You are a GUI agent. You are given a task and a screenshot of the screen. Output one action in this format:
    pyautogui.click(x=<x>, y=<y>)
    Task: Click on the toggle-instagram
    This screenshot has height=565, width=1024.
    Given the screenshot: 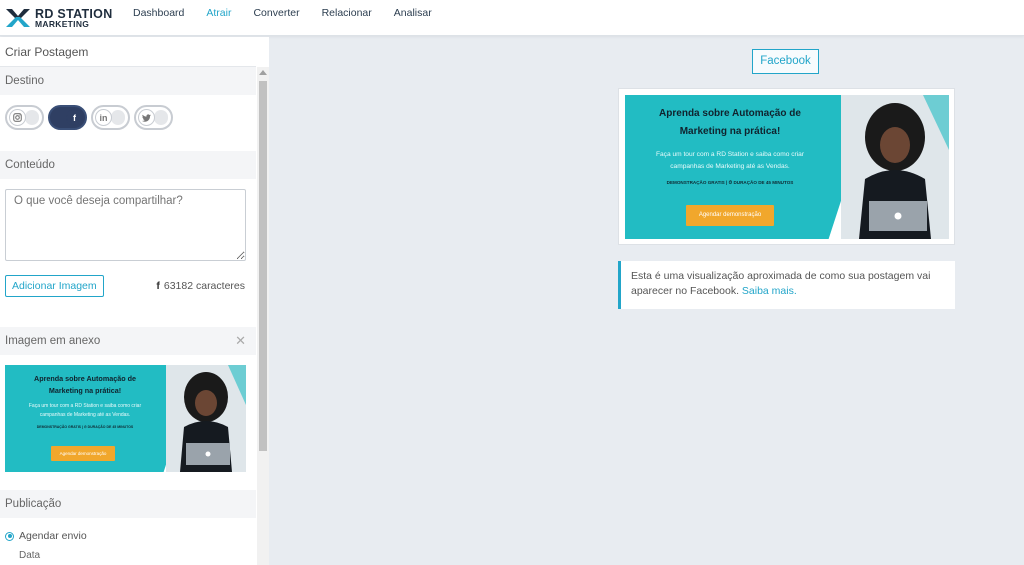 What is the action you would take?
    pyautogui.click(x=24, y=117)
    